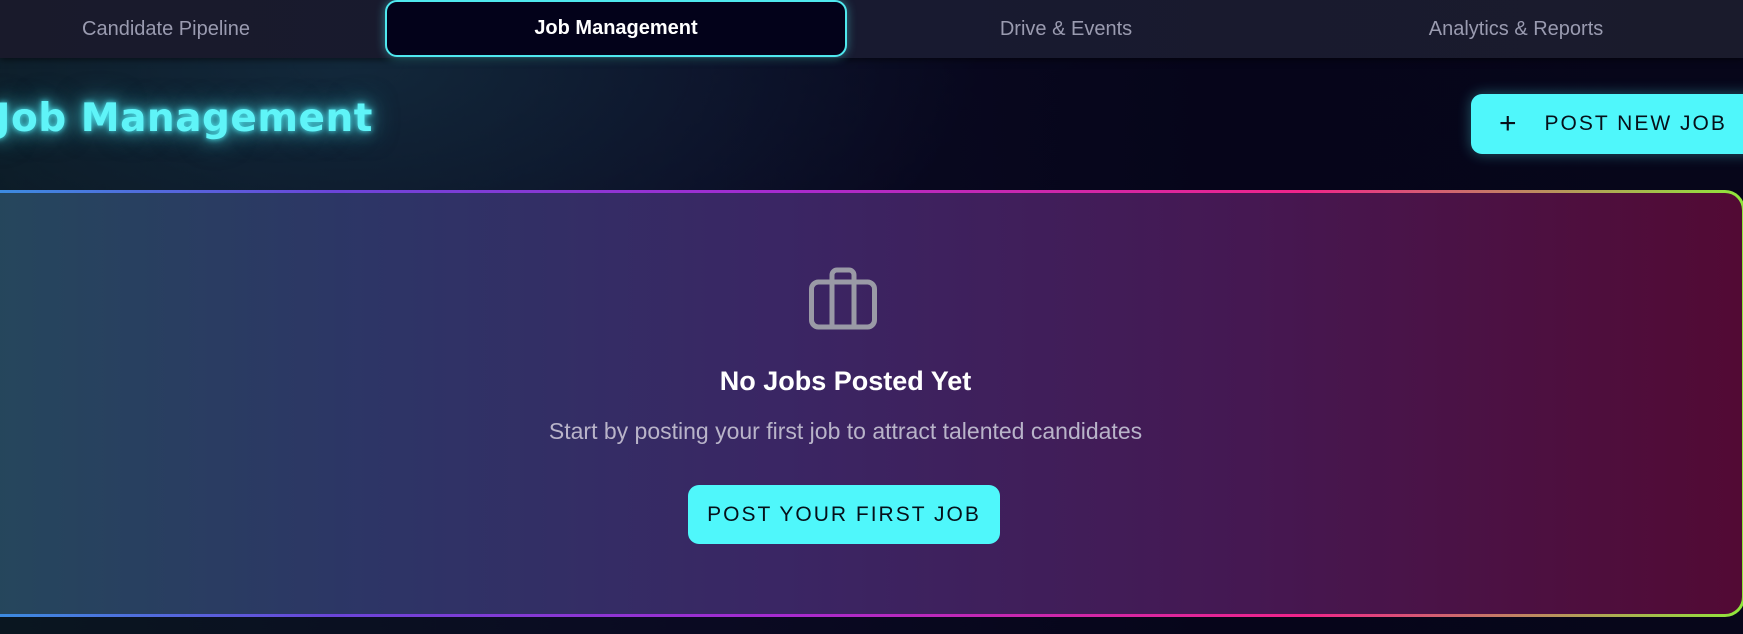  Describe the element at coordinates (1509, 123) in the screenshot. I see `plus-icon: +` at that location.